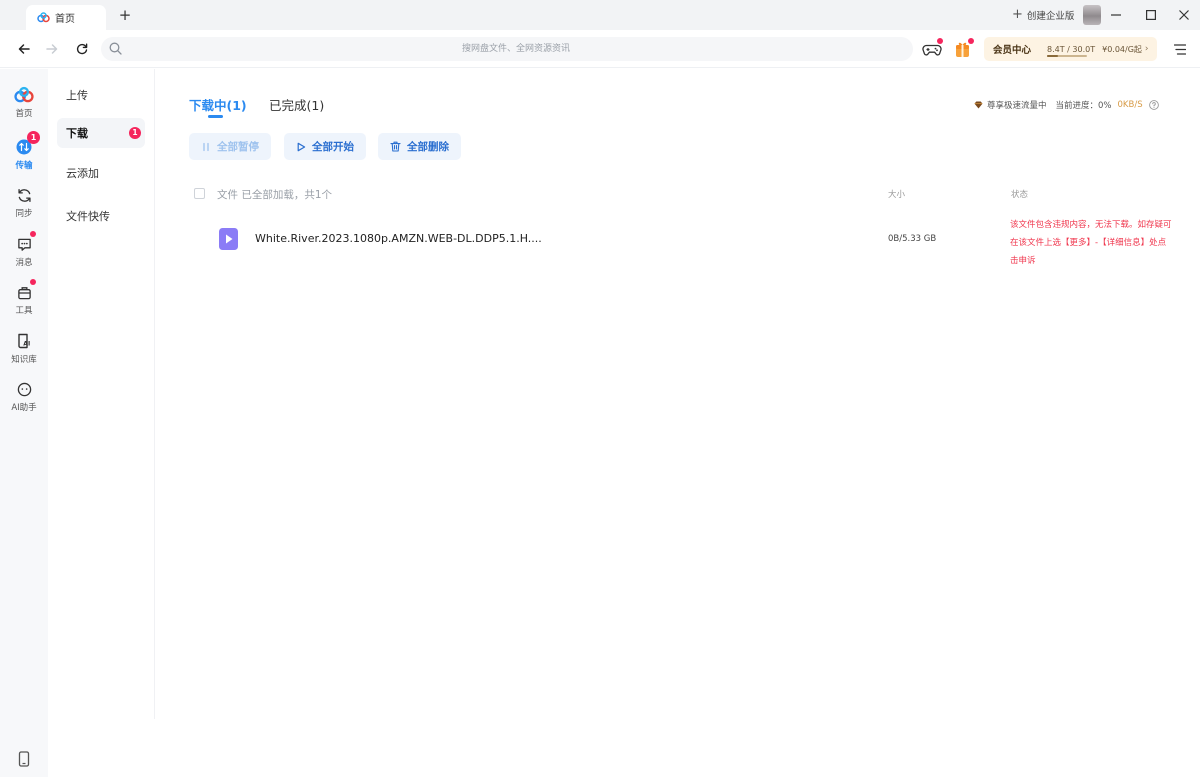 The image size is (1200, 777). Describe the element at coordinates (33, 137) in the screenshot. I see `transfer-badge: 1` at that location.